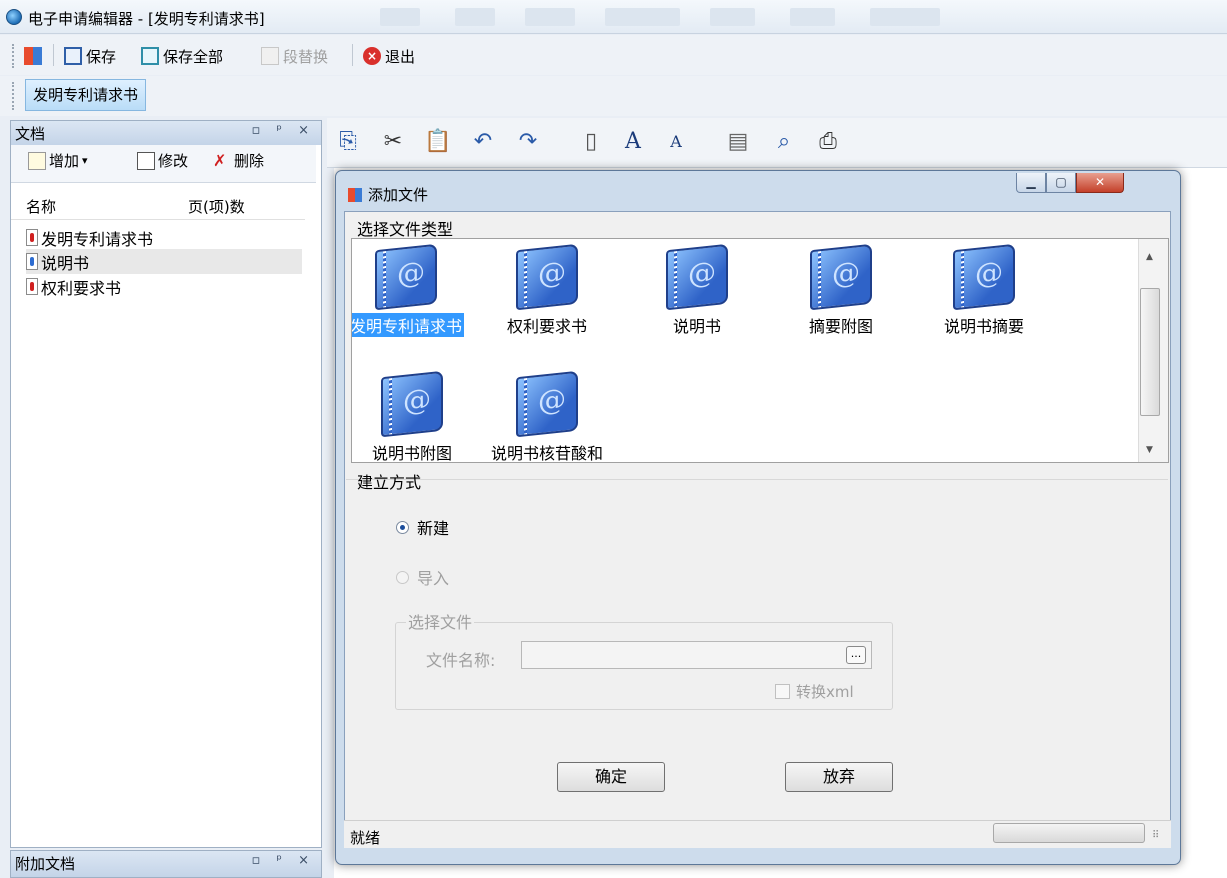 The width and height of the screenshot is (1227, 878). I want to click on file-name-label: 文件名称:, so click(461, 660).